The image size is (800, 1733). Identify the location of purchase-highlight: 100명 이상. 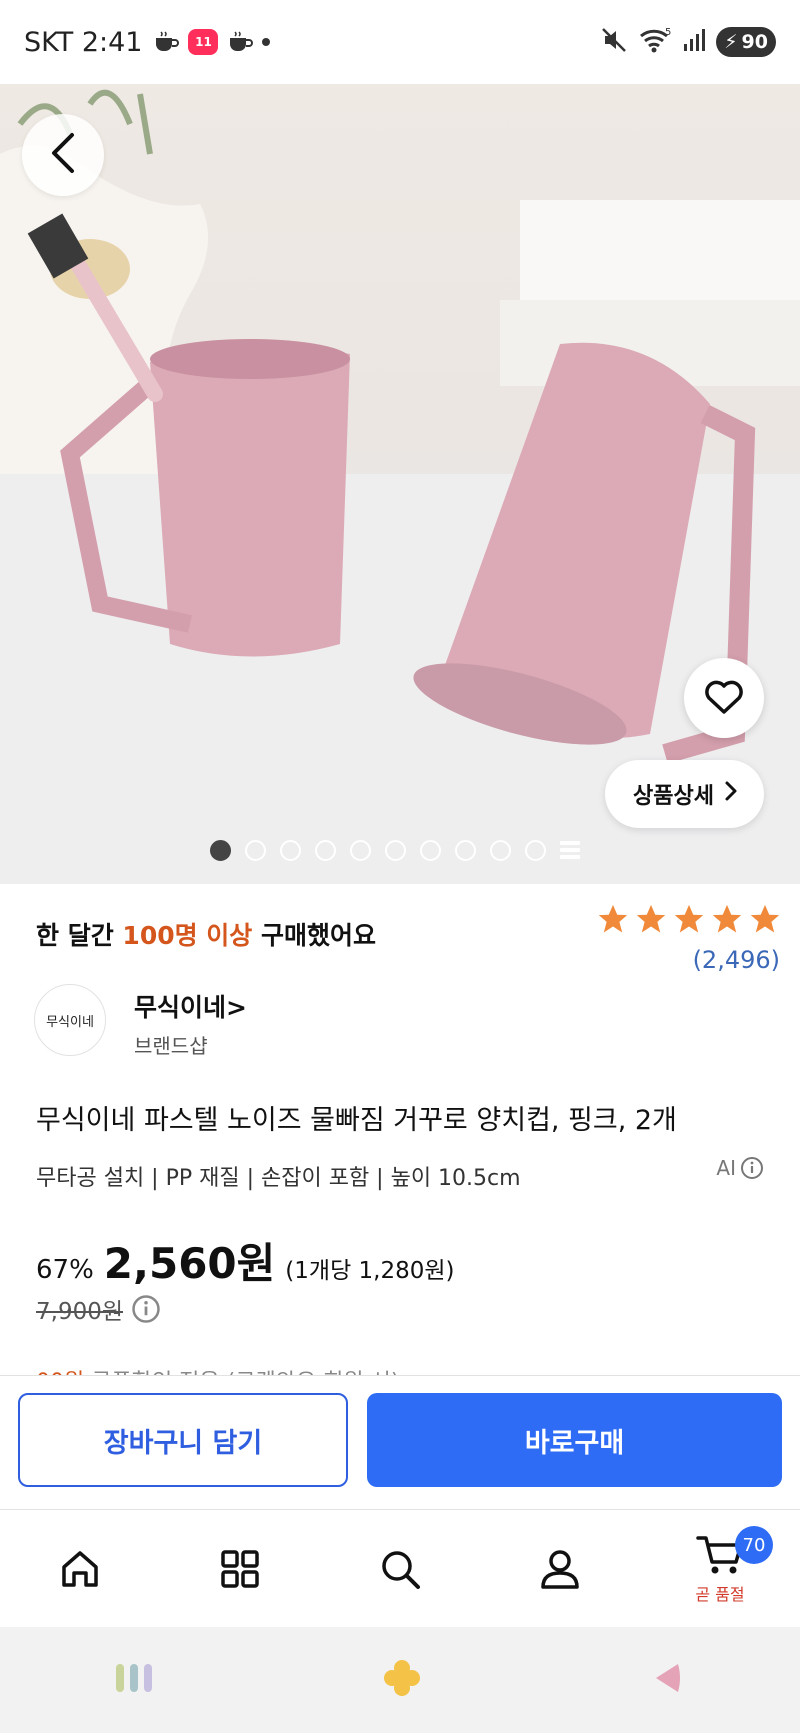
(187, 935).